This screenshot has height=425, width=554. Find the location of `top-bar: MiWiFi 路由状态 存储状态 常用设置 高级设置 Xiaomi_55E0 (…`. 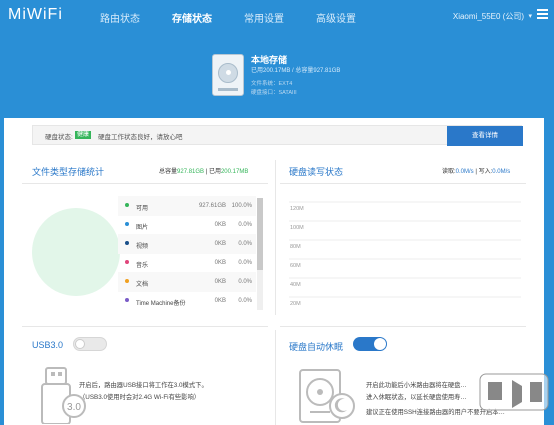

top-bar: MiWiFi 路由状态 存储状态 常用设置 高级设置 Xiaomi_55E0 (… is located at coordinates (277, 18).